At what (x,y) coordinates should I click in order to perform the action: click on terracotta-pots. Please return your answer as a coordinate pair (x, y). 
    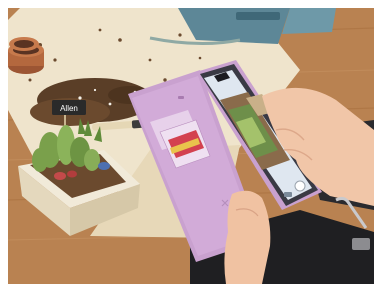
    Looking at the image, I should click on (26, 55).